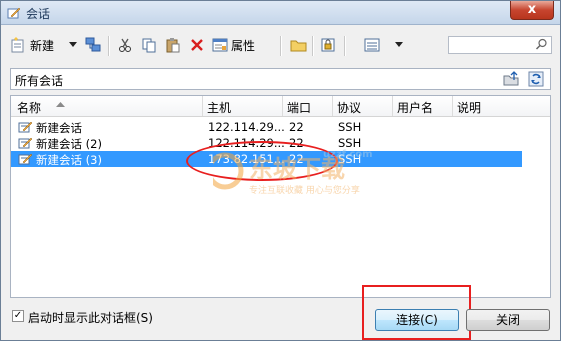 The image size is (561, 341). What do you see at coordinates (500, 45) in the screenshot?
I see `search-input` at bounding box center [500, 45].